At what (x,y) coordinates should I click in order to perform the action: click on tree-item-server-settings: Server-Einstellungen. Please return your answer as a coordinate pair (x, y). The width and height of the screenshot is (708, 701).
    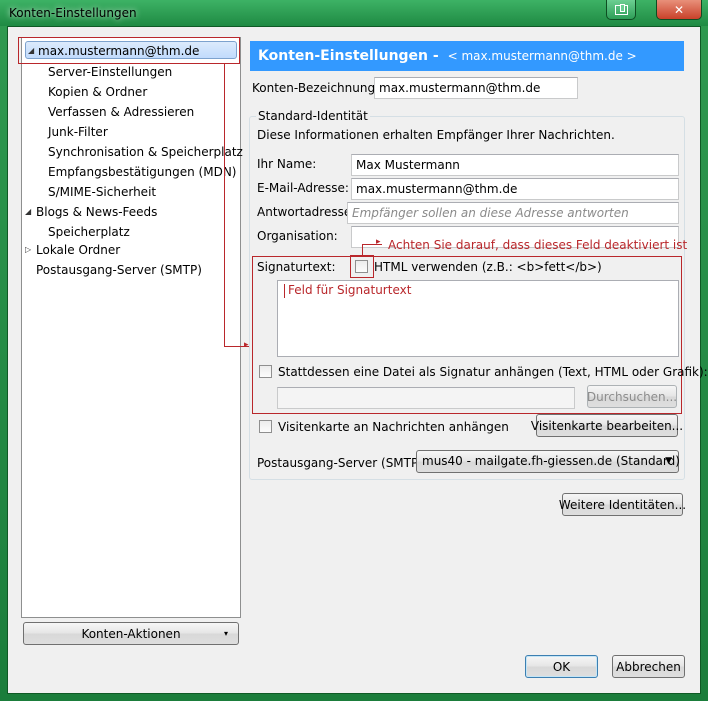
    Looking at the image, I should click on (110, 72).